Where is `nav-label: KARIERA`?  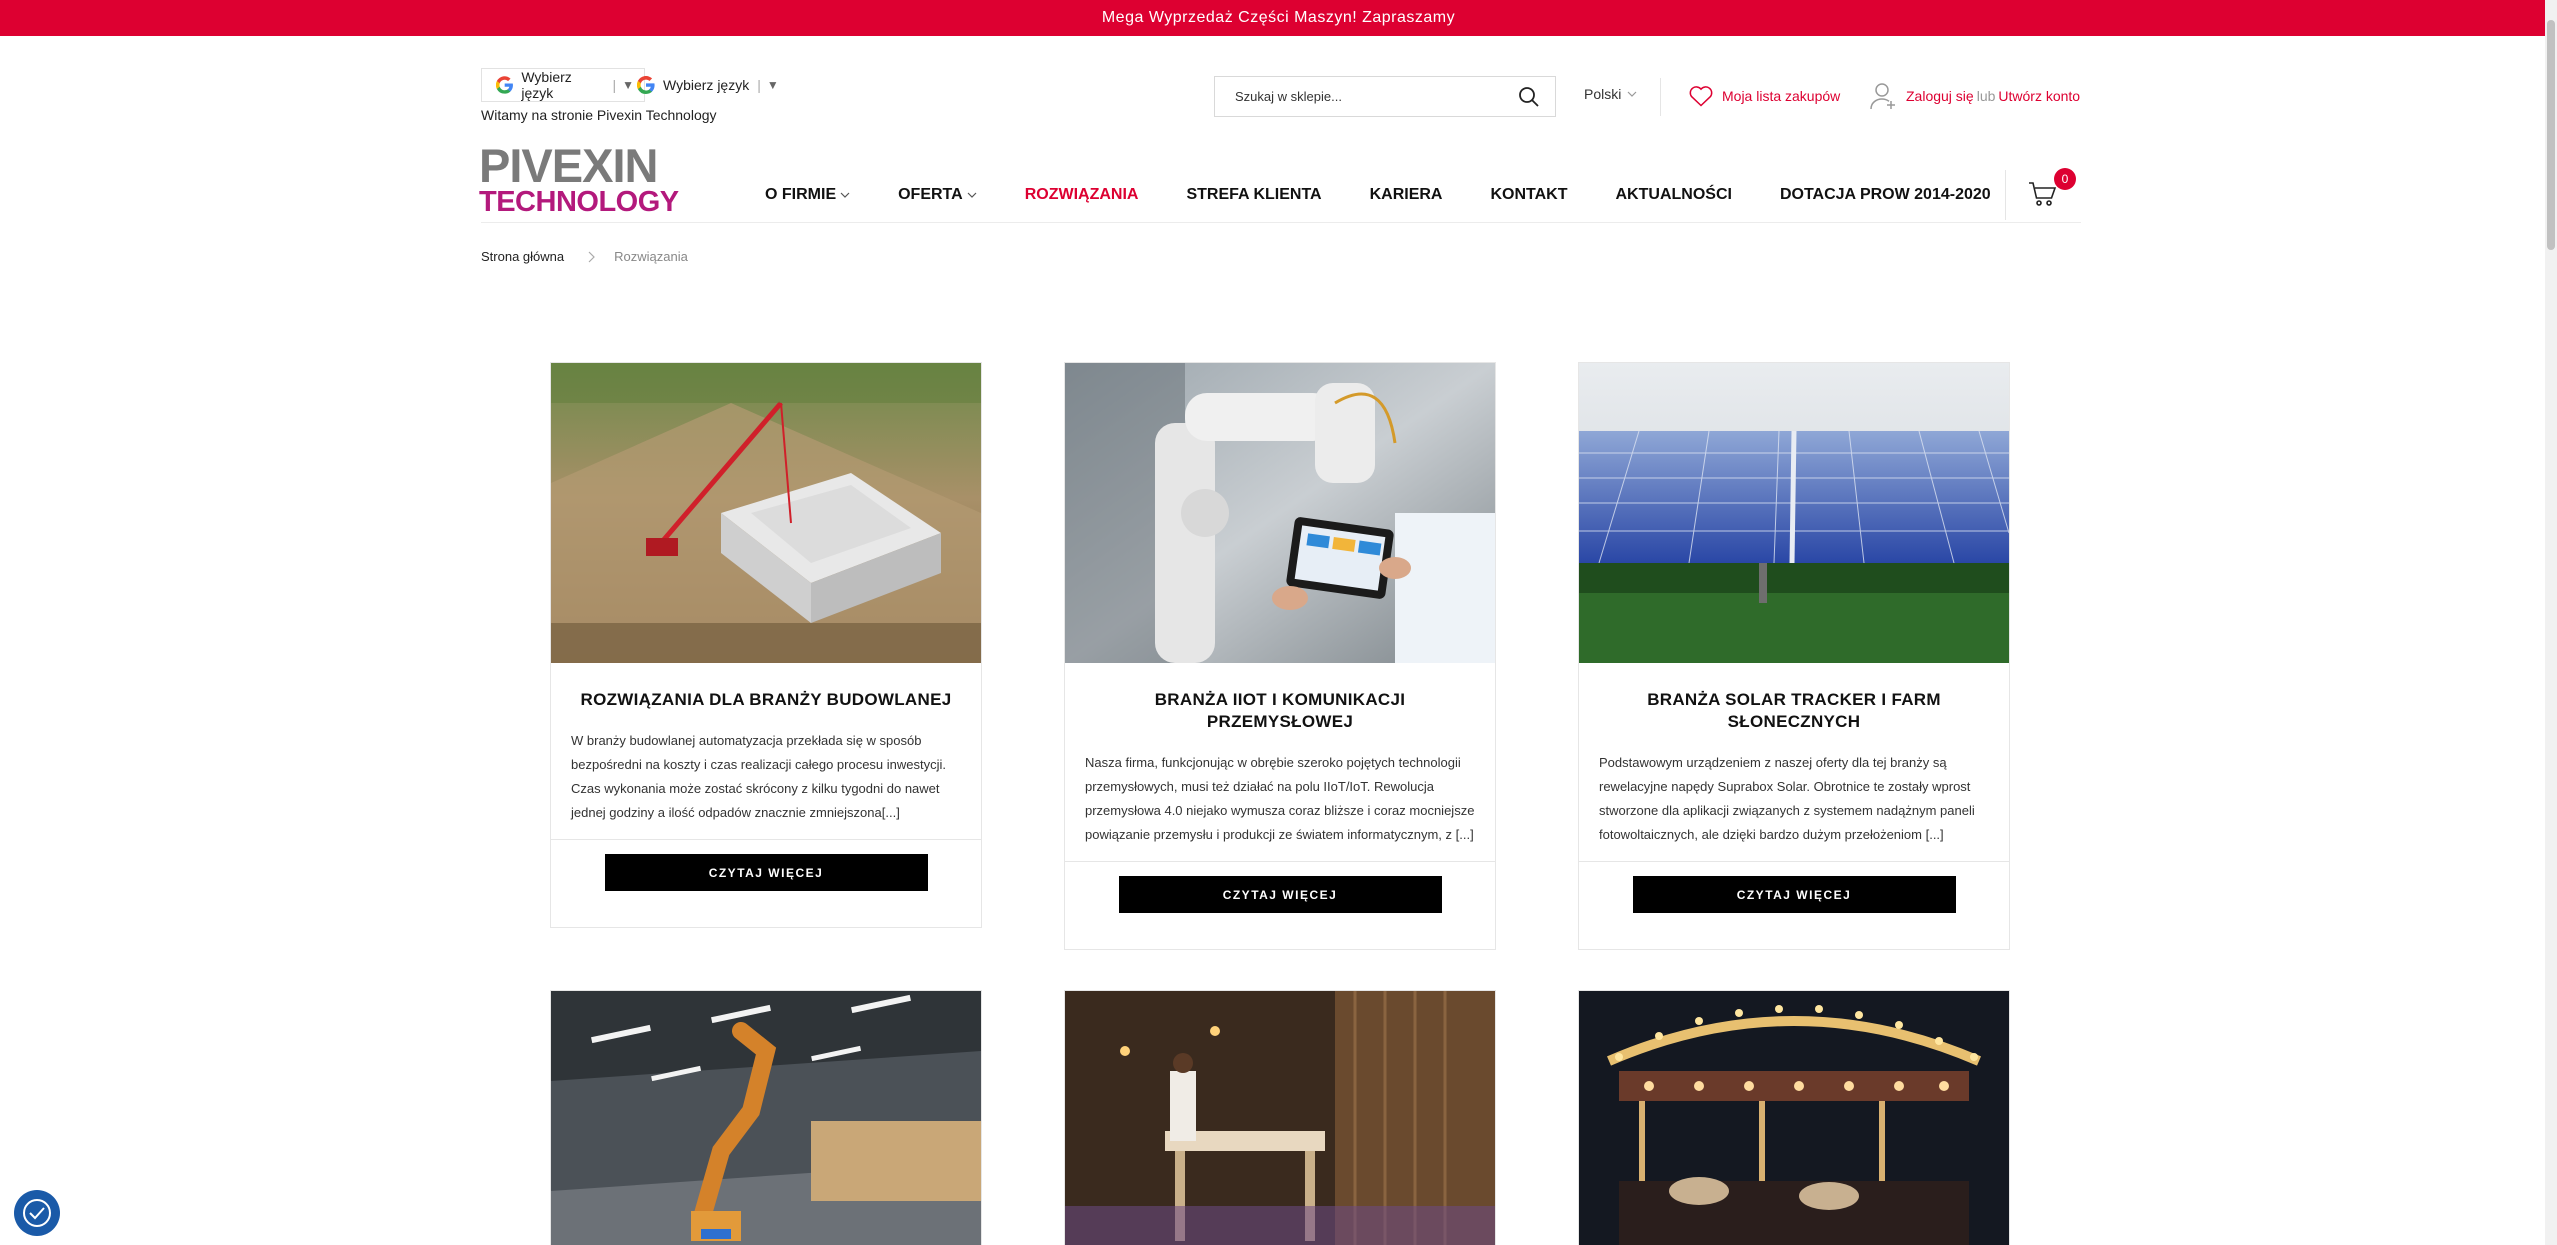
nav-label: KARIERA is located at coordinates (1406, 194).